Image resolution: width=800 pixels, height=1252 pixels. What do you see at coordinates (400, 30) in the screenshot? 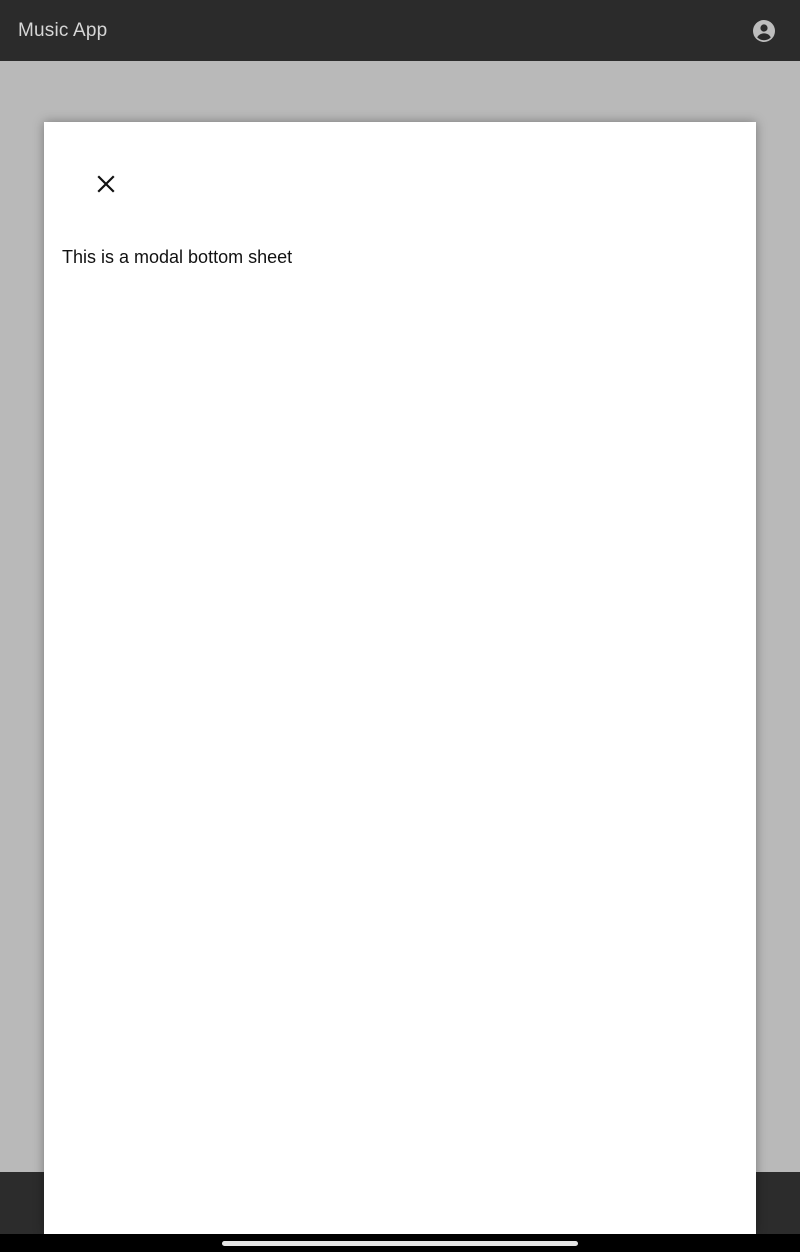
I see `top-app-bar: Music App` at bounding box center [400, 30].